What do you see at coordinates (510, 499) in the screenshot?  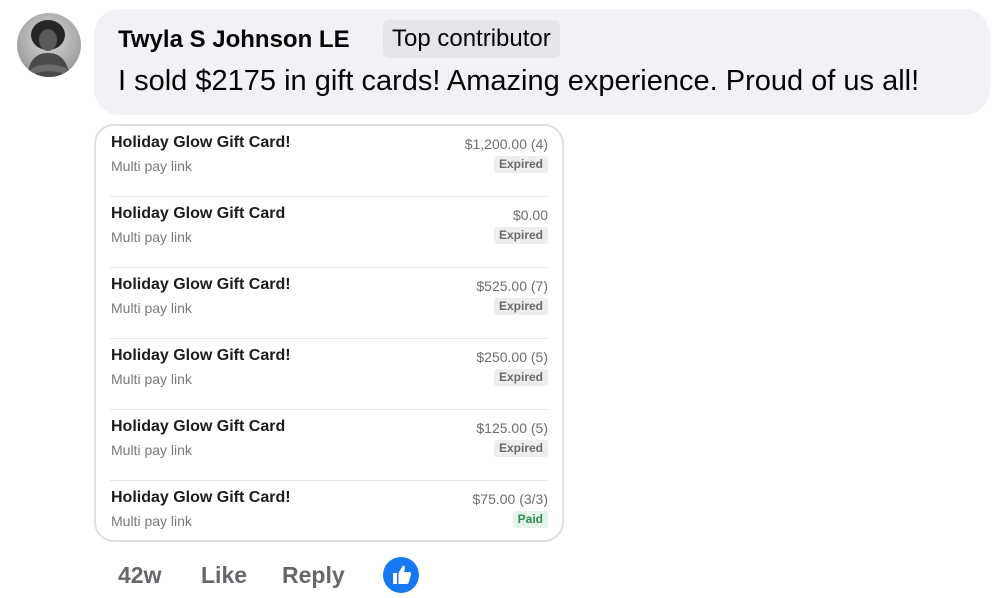 I see `gift-card-amount: $75.00 (3/3)` at bounding box center [510, 499].